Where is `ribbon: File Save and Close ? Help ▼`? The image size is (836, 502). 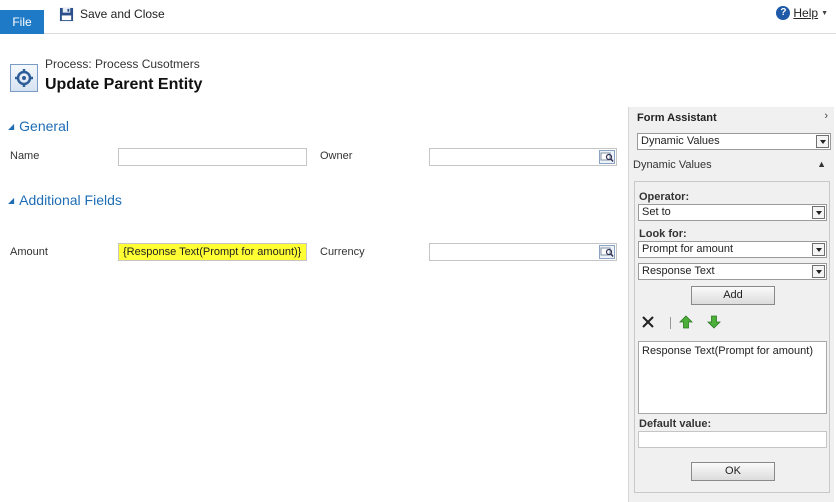 ribbon: File Save and Close ? Help ▼ is located at coordinates (418, 17).